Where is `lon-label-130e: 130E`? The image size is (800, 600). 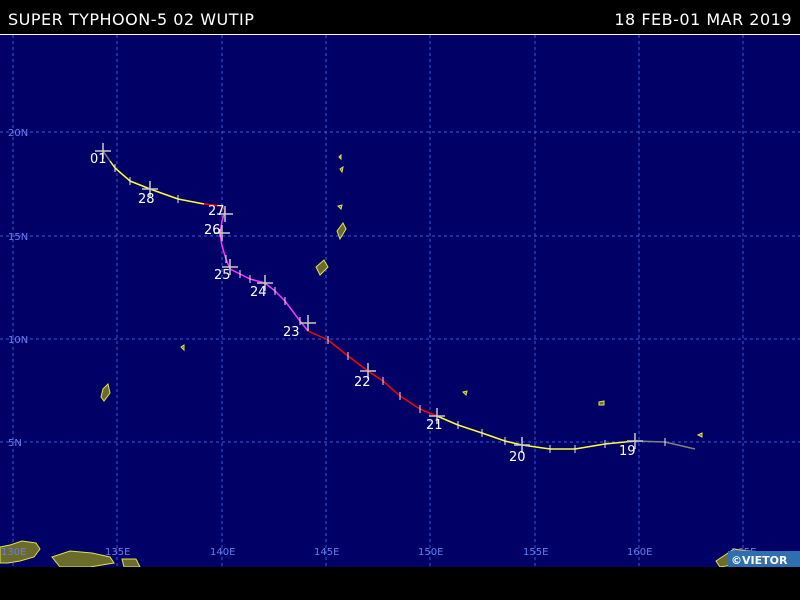 lon-label-130e: 130E is located at coordinates (13, 552).